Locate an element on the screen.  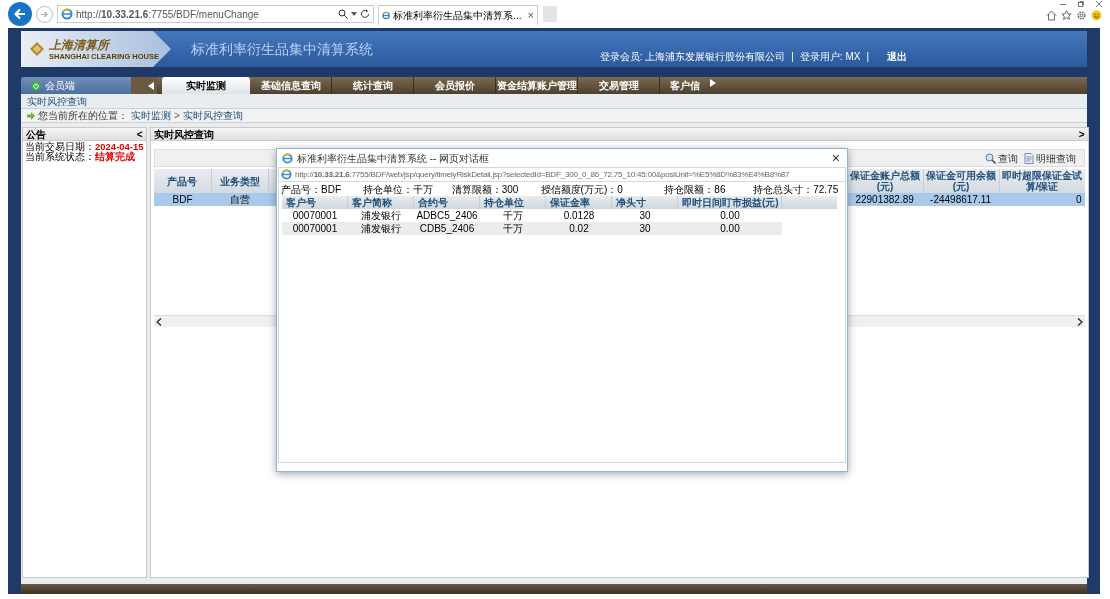
info-field: 产品号：BDF is located at coordinates (320, 189).